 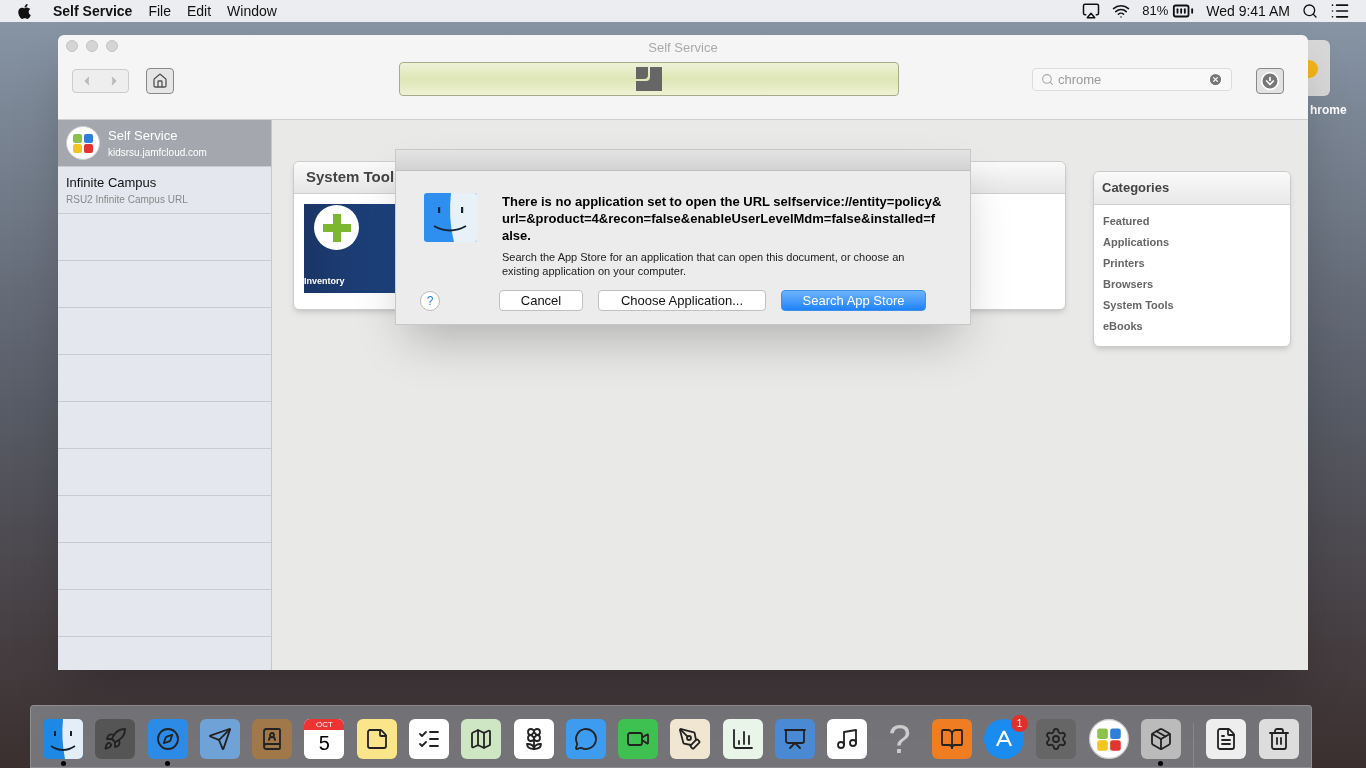 What do you see at coordinates (167, 739) in the screenshot?
I see `safari-app-icon` at bounding box center [167, 739].